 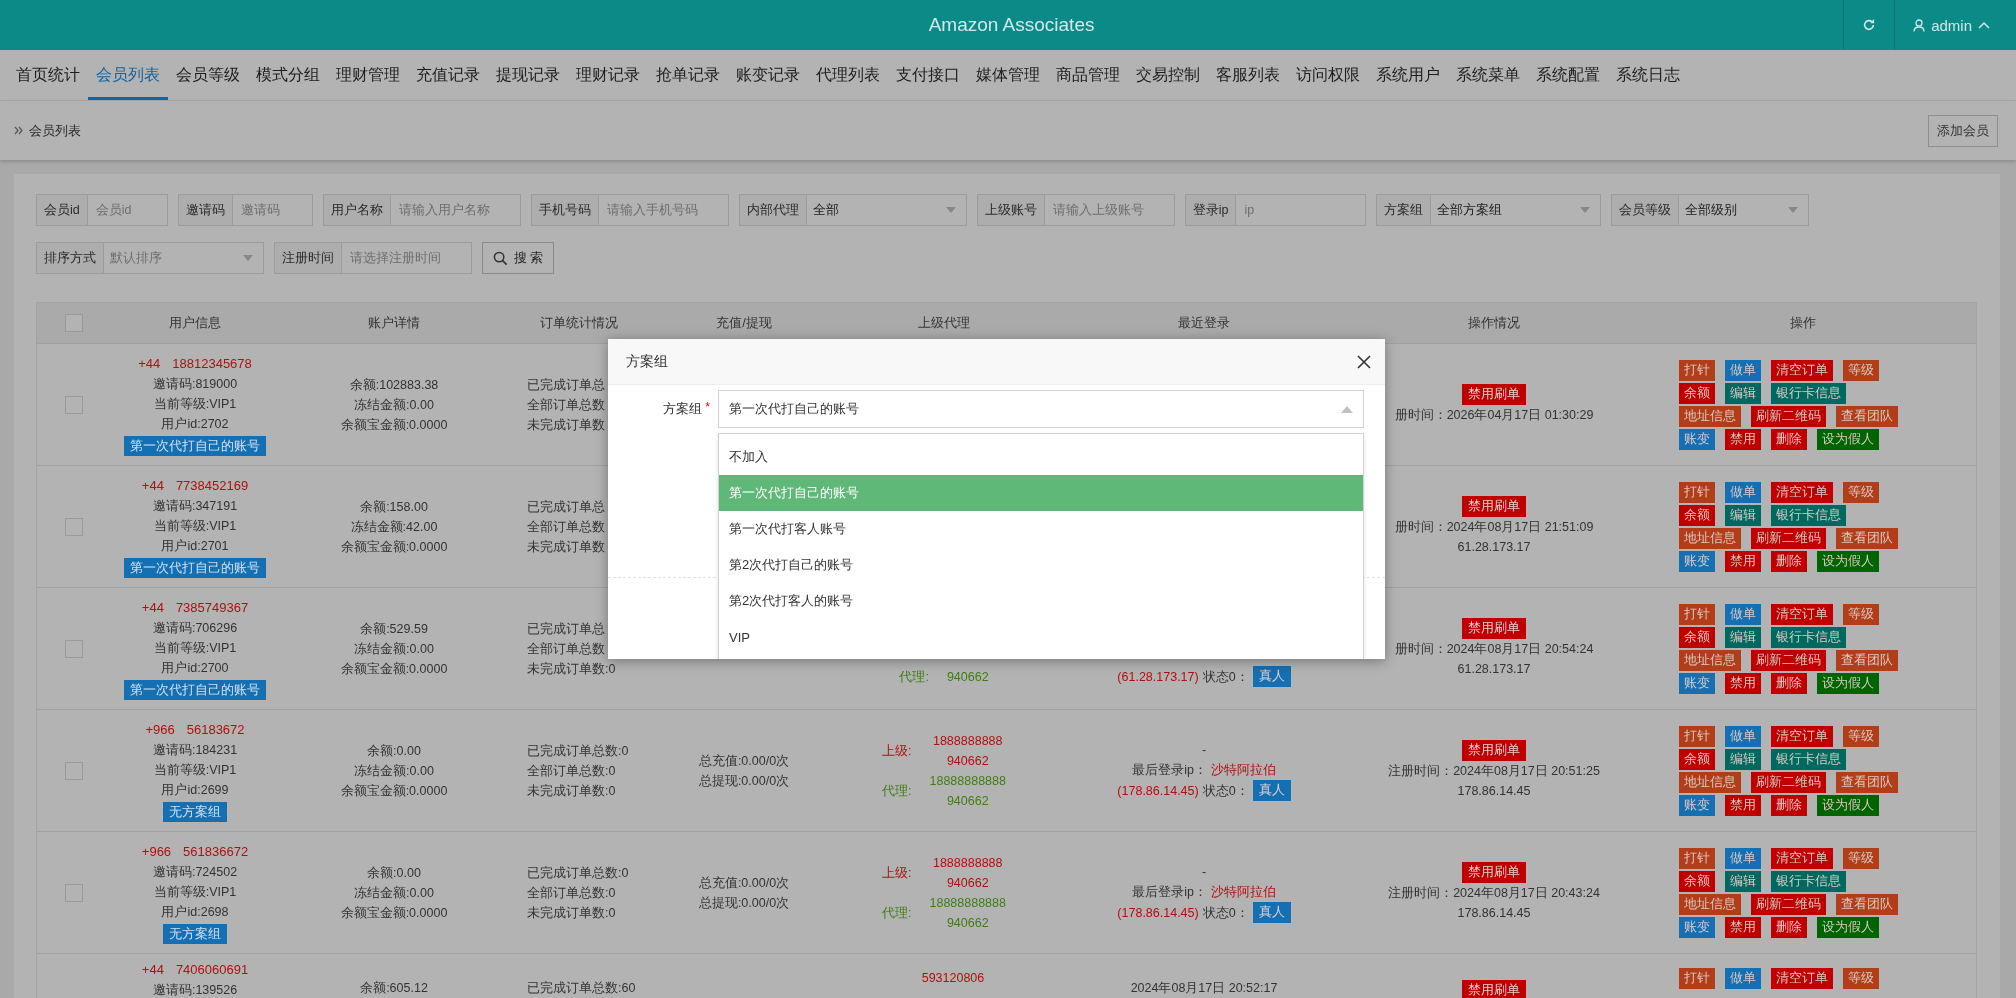 I want to click on filter-input: 请选择注册时间, so click(x=407, y=258).